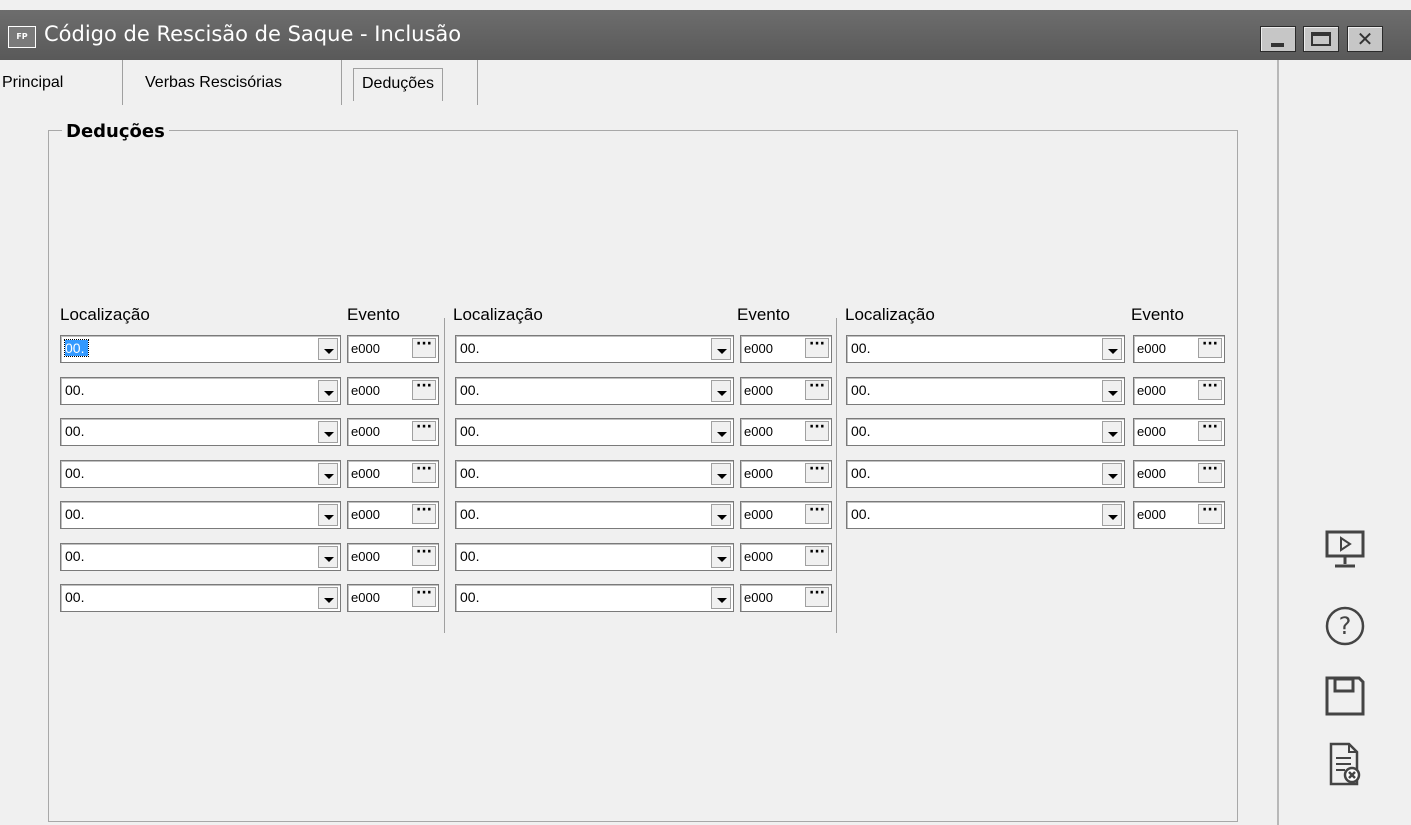 This screenshot has width=1411, height=825. What do you see at coordinates (444, 475) in the screenshot?
I see `column-divider` at bounding box center [444, 475].